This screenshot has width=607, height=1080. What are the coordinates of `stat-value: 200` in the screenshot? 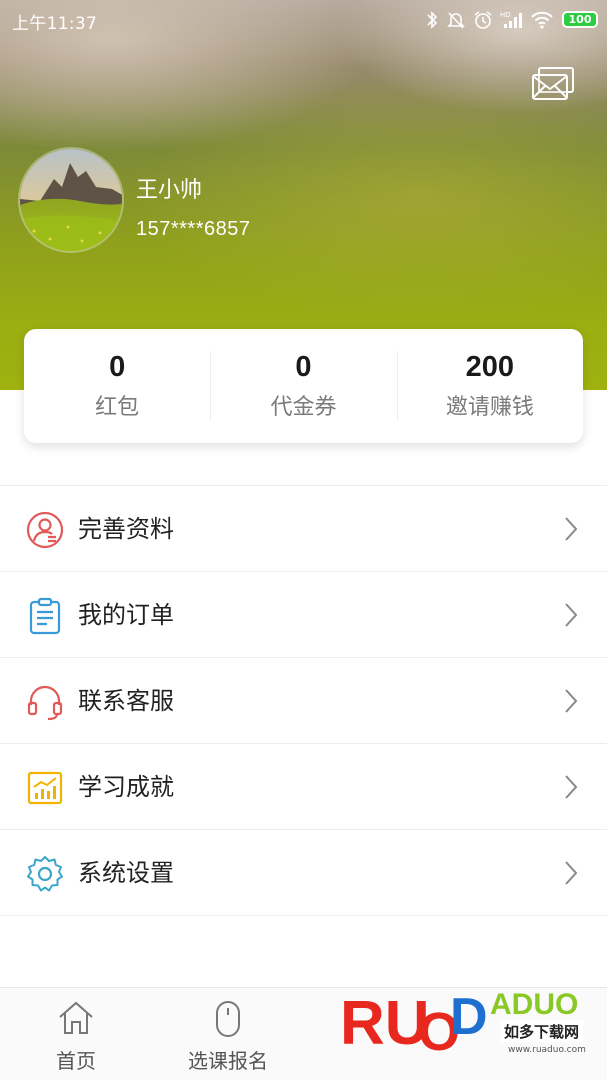 It's located at (490, 367).